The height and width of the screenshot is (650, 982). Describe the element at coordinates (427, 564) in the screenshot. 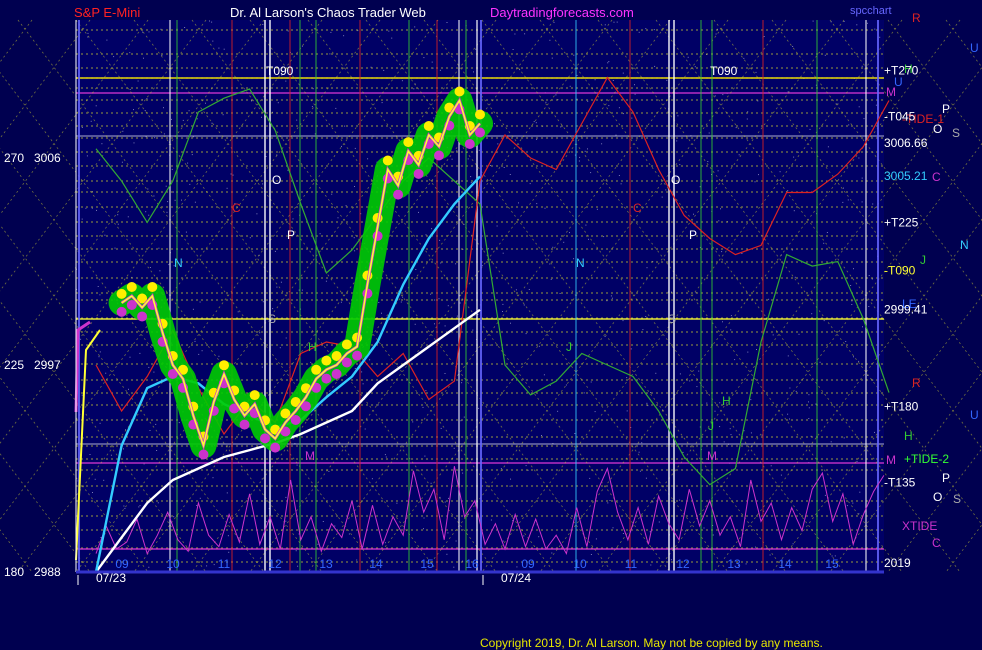

I see `hour-tick-label: 15` at that location.